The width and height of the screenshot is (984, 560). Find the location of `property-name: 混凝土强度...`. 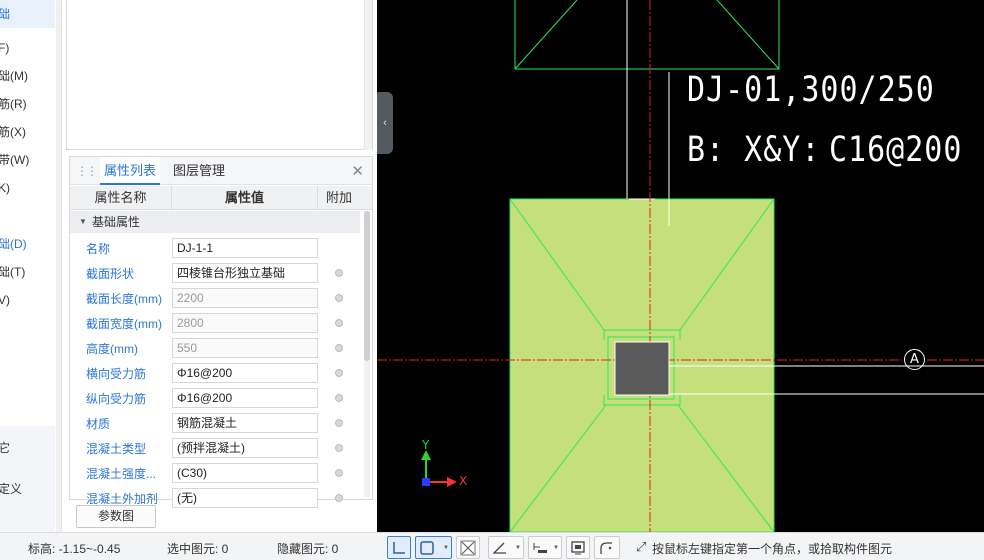

property-name: 混凝土强度... is located at coordinates (121, 474).